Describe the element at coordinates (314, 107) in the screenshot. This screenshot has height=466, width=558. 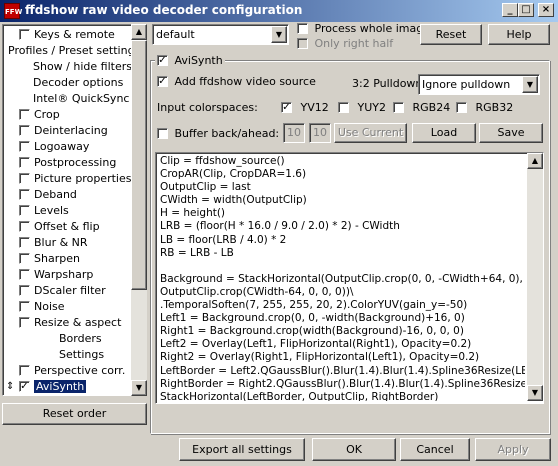
I see `colorspace-yv12-label: YV12` at that location.